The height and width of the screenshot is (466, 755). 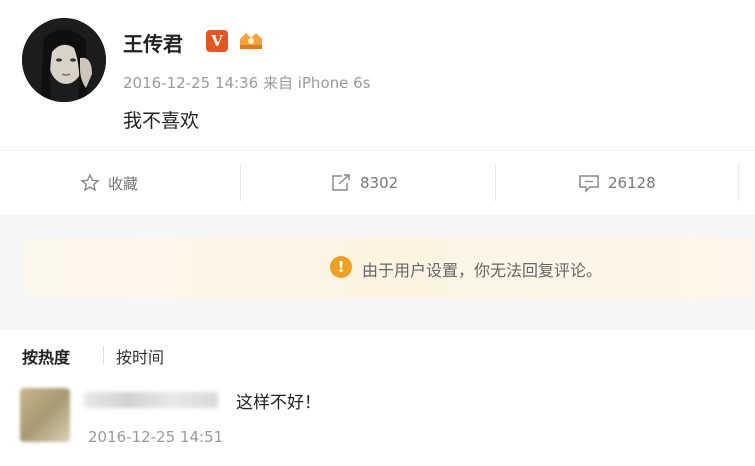 What do you see at coordinates (191, 83) in the screenshot?
I see `post-timestamp: 2016-12-25 14:36` at bounding box center [191, 83].